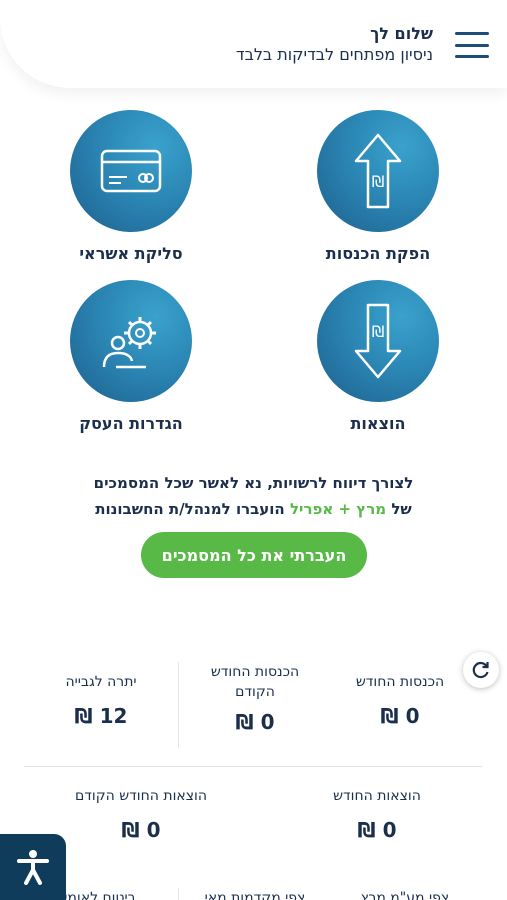 Image resolution: width=507 pixels, height=900 pixels. Describe the element at coordinates (400, 700) in the screenshot. I see `stat-income-month: הכנסות החודש 0 ₪` at that location.